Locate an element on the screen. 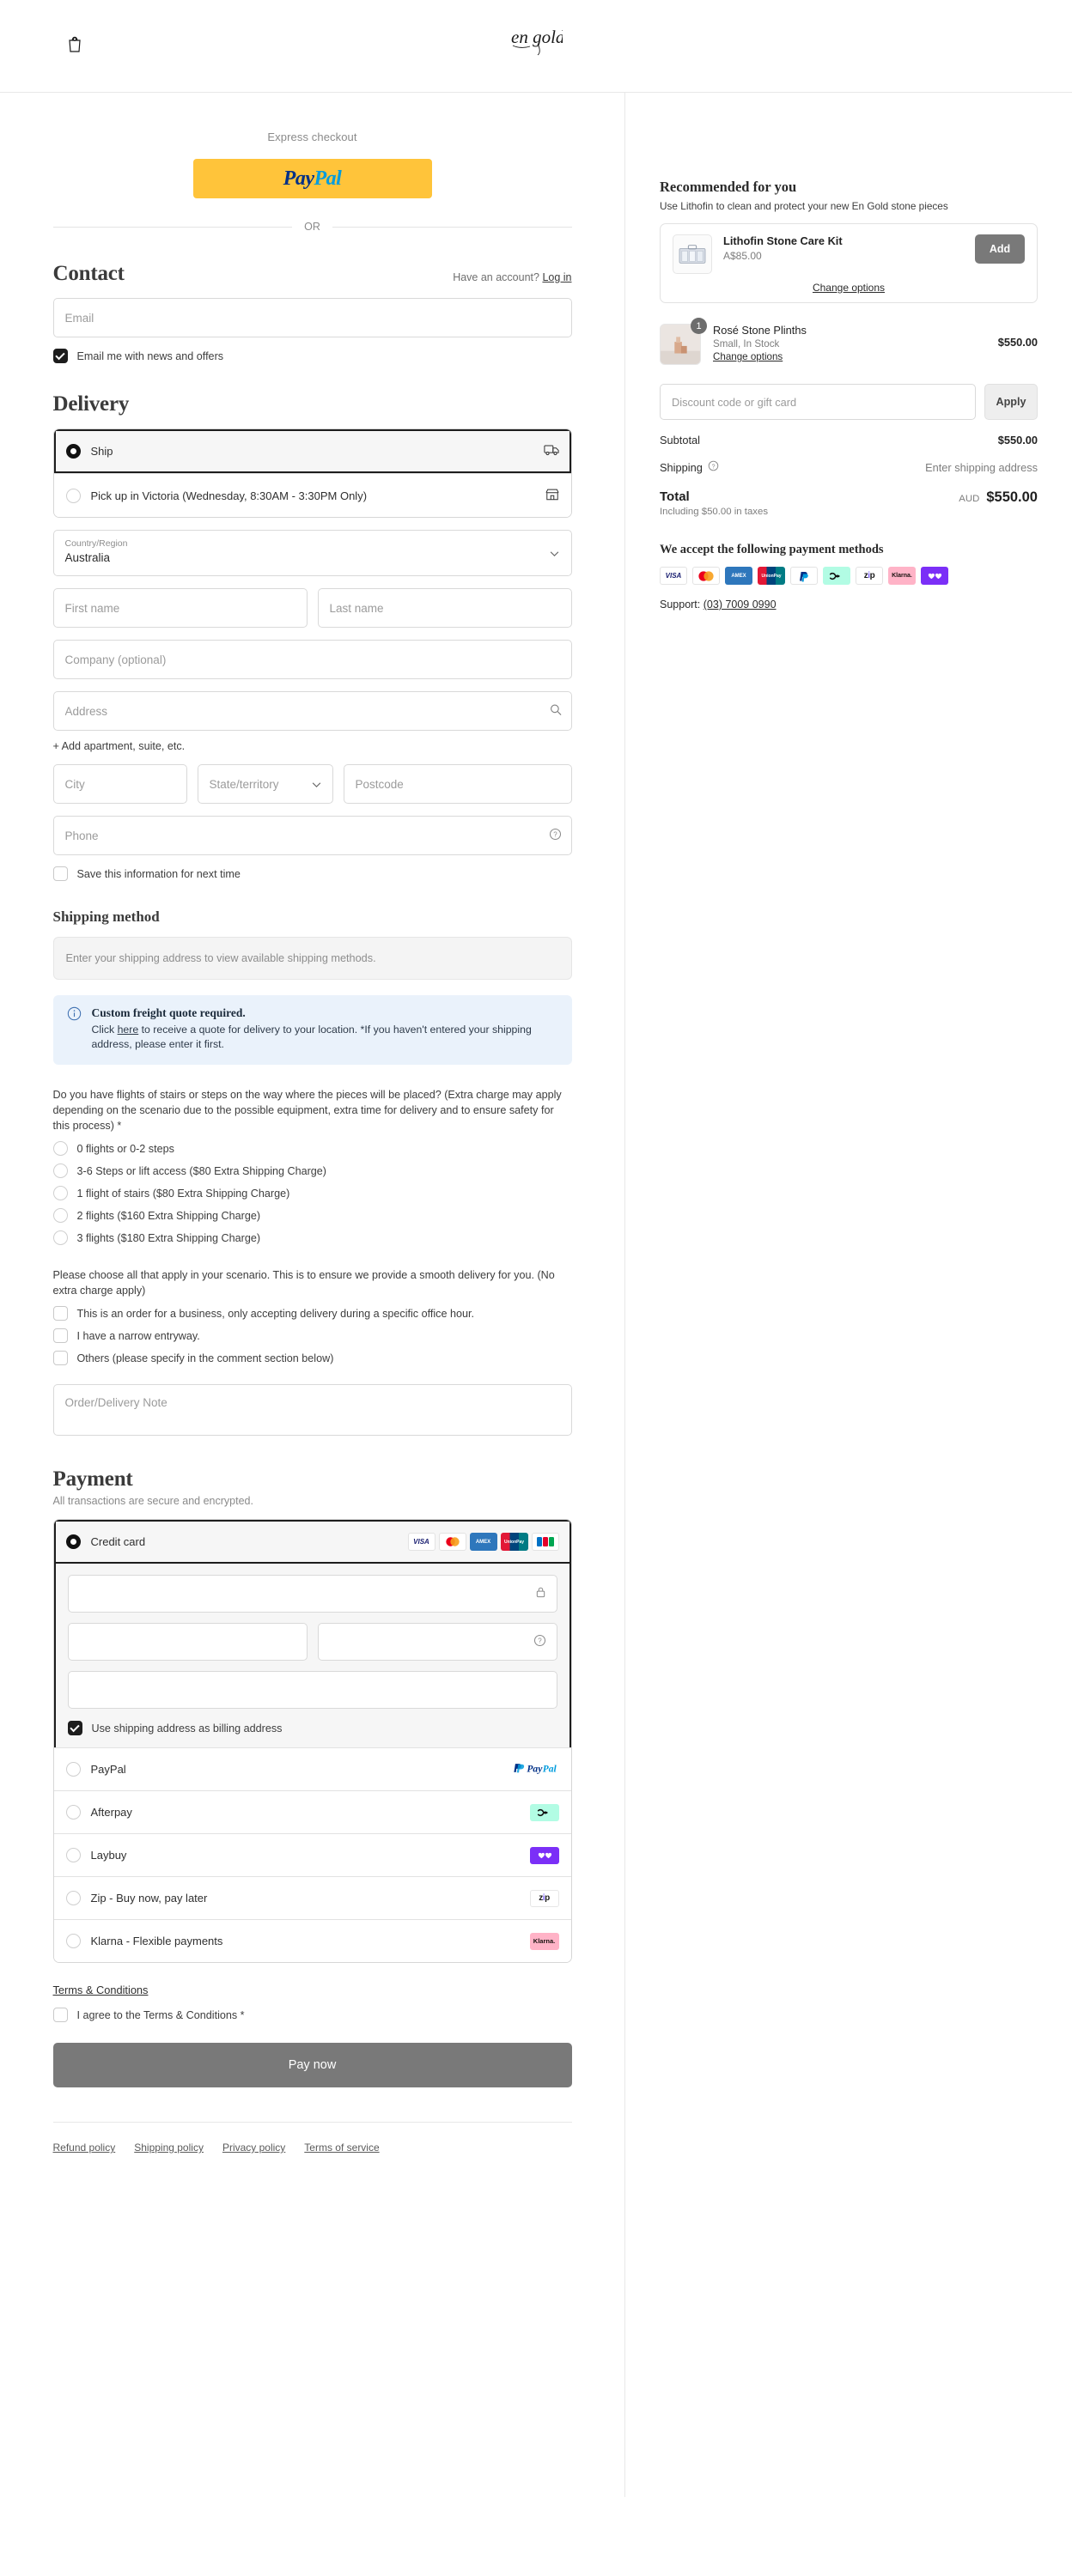 The image size is (1072, 2576). cart-item-change-options-link: Change options is located at coordinates (748, 356).